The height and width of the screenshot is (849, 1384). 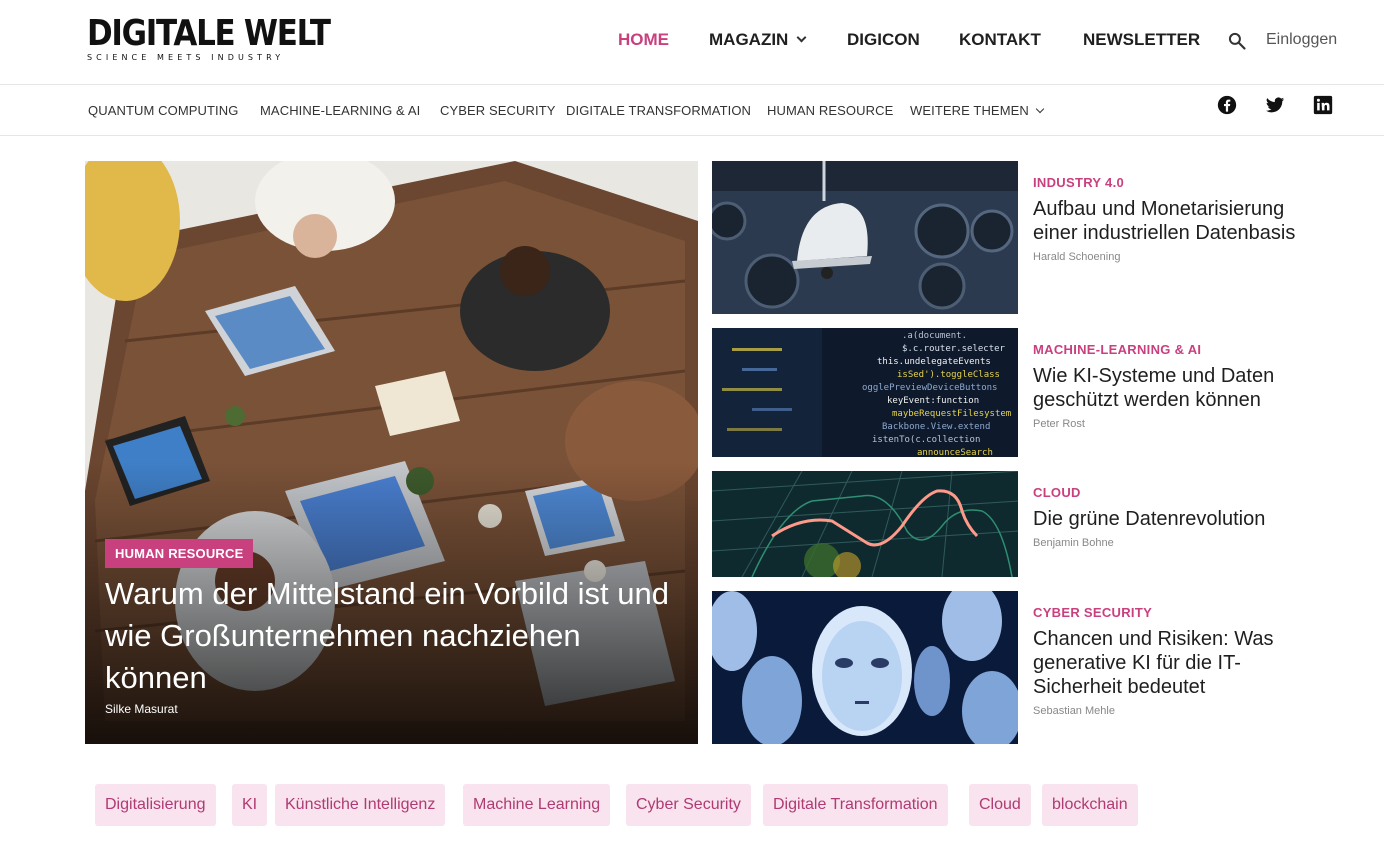 What do you see at coordinates (1141, 40) in the screenshot?
I see `nav-newsletter: NEWSLETTER` at bounding box center [1141, 40].